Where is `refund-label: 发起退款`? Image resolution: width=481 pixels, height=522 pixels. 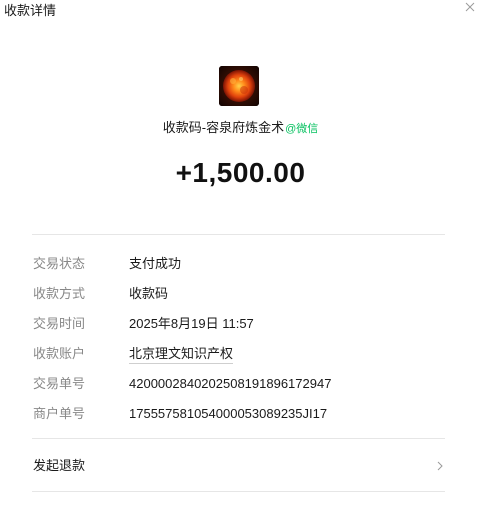
refund-label: 发起退款 is located at coordinates (59, 465).